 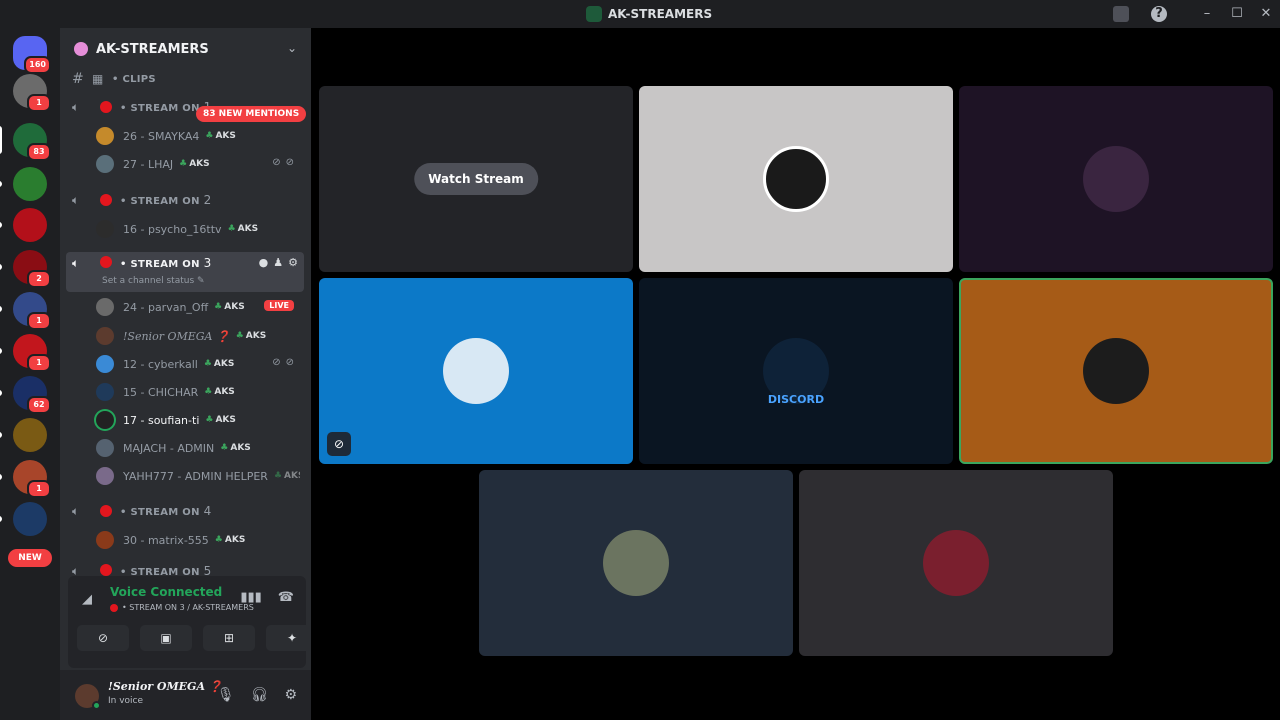 I want to click on voice-member: 24 - parvan_Off ♣ AKS LIVE, so click(x=198, y=307).